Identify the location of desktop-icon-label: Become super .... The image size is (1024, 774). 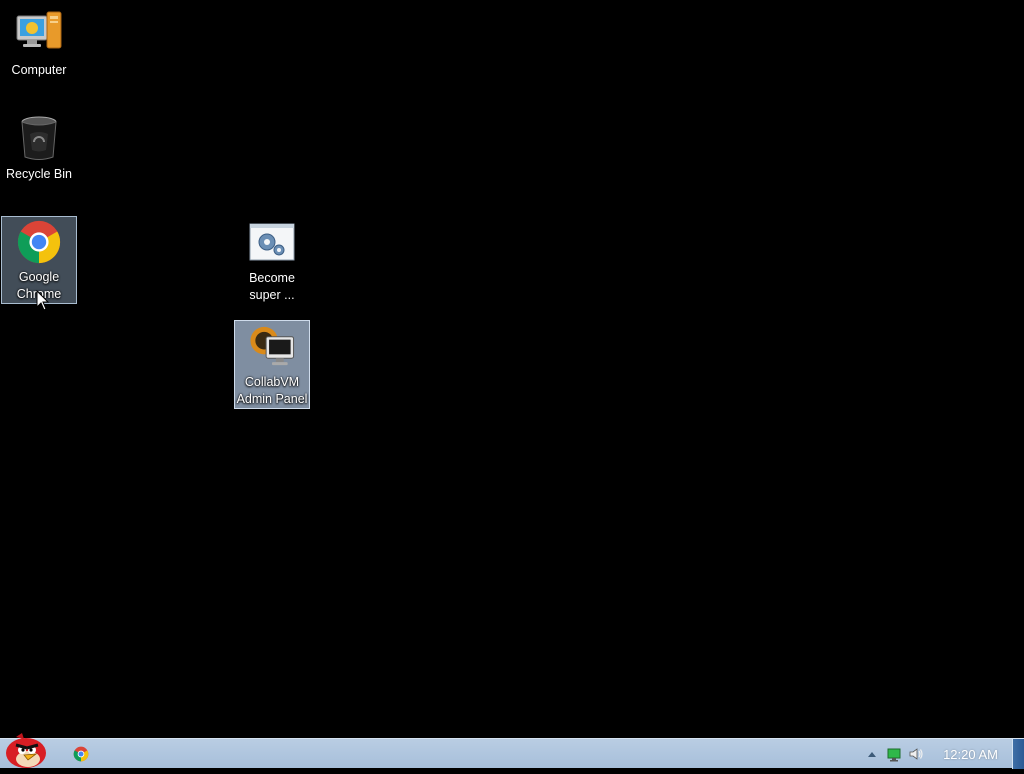
(272, 286).